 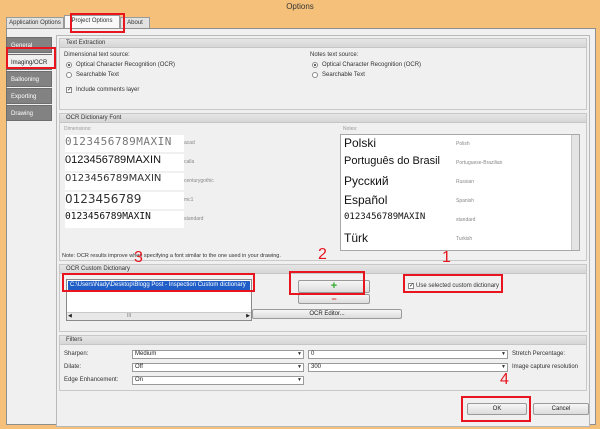 What do you see at coordinates (197, 162) in the screenshot?
I see `list-item: 0123456789MAXIN calla` at bounding box center [197, 162].